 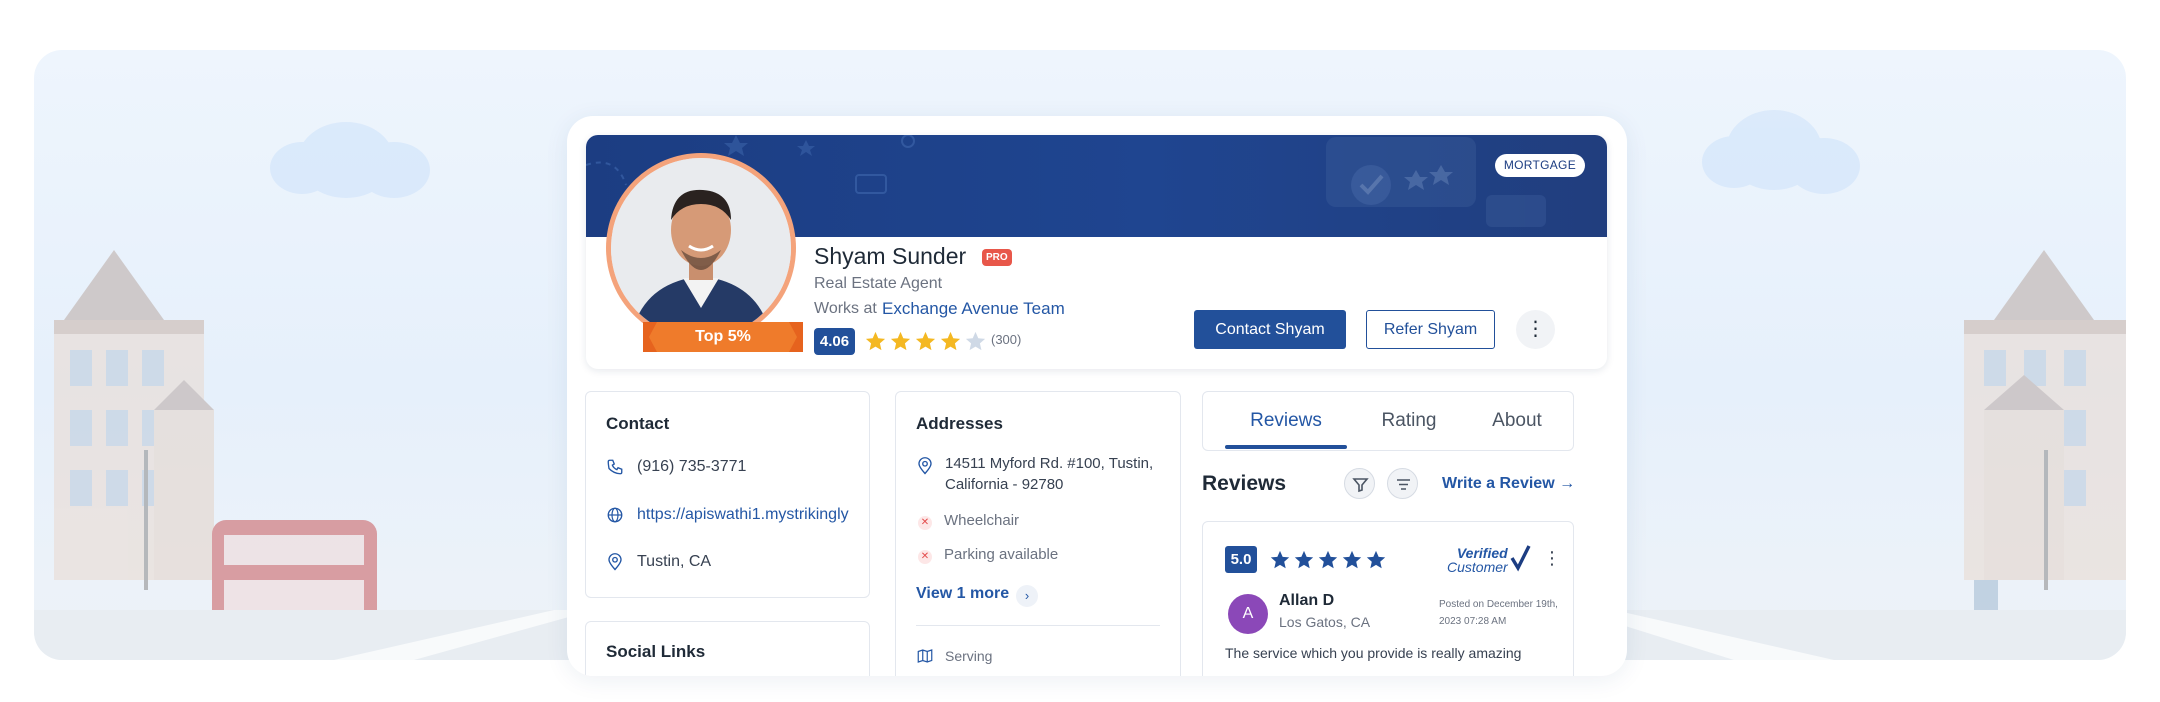 I want to click on write-review-link: Write a Review →, so click(x=1508, y=484).